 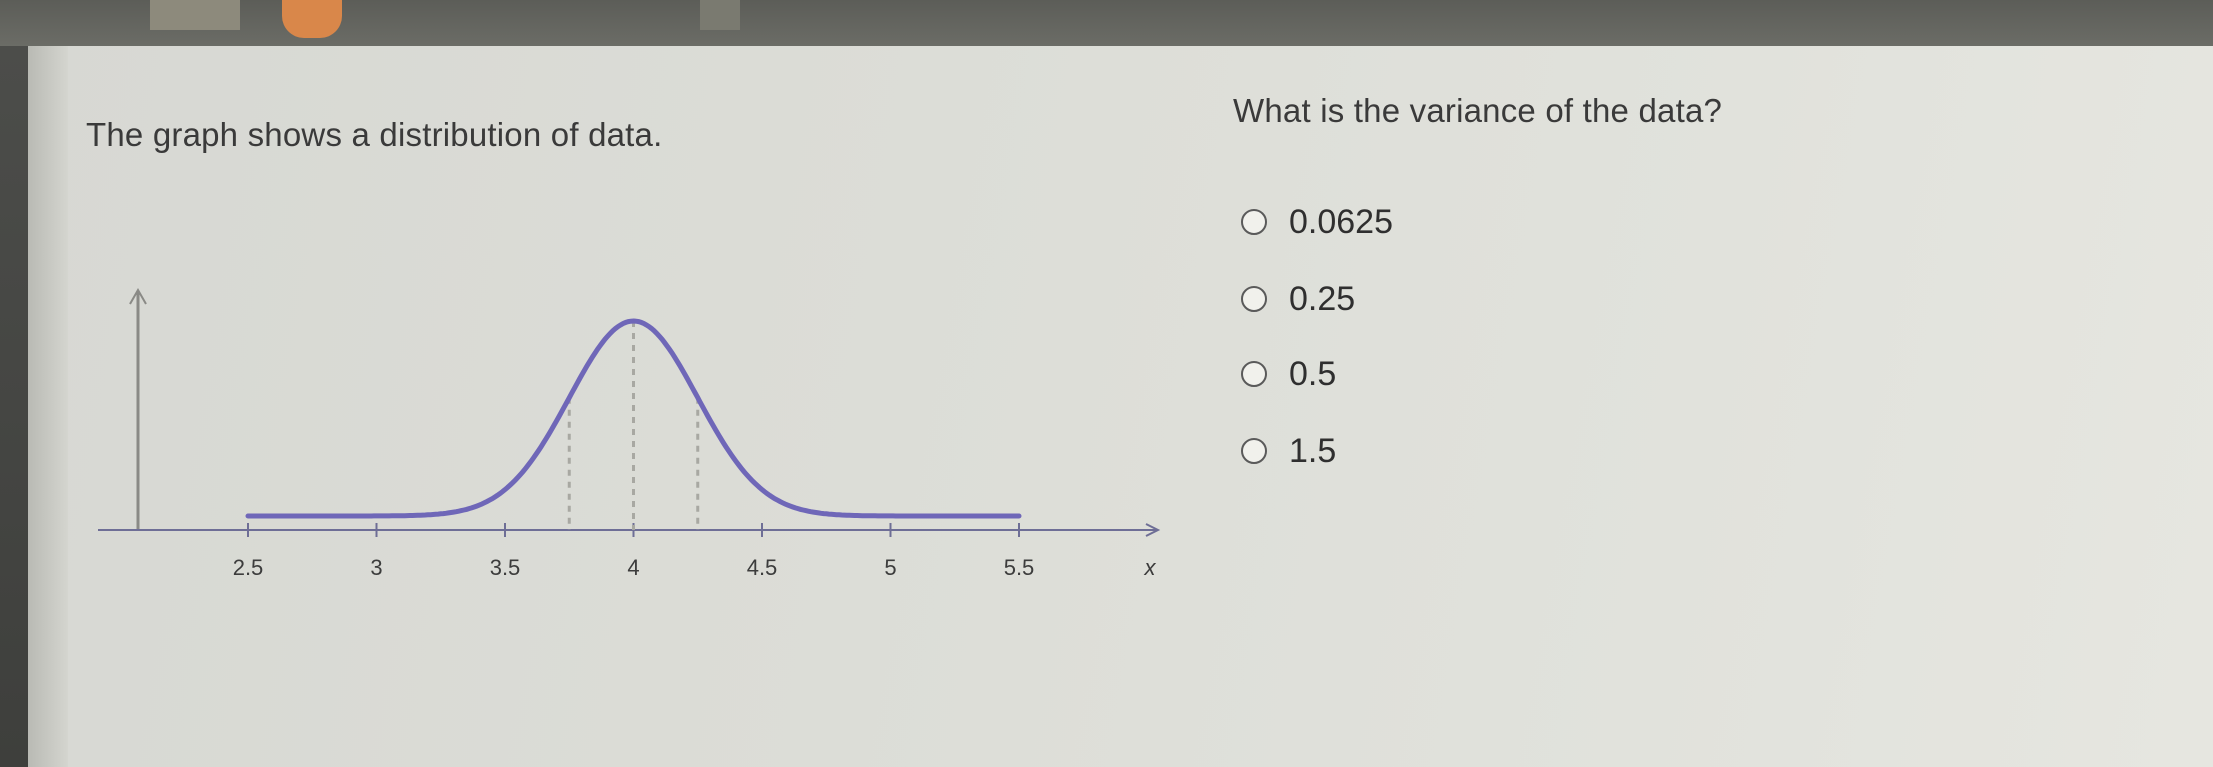 I want to click on prompt-variance-question: What is the variance of the data?, so click(x=1478, y=110).